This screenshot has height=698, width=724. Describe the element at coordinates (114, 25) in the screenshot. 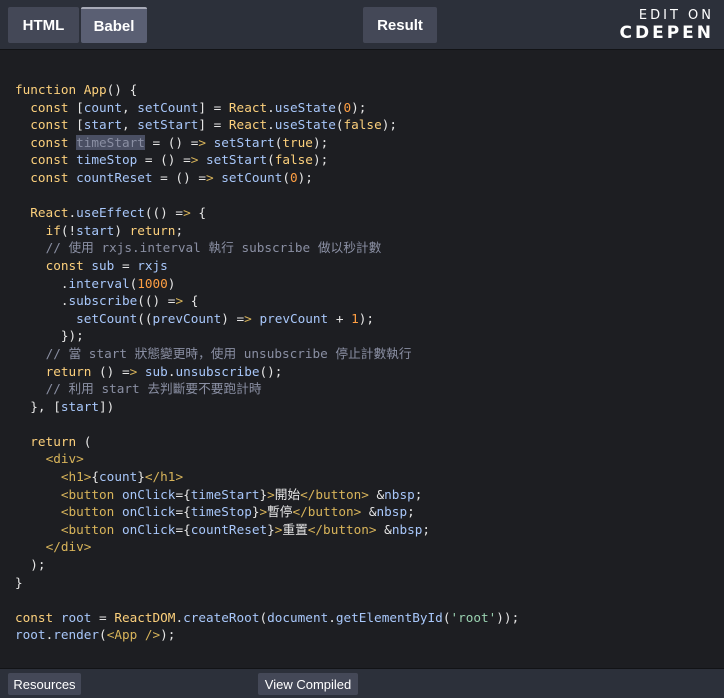

I see `tab-babel: Babel` at that location.